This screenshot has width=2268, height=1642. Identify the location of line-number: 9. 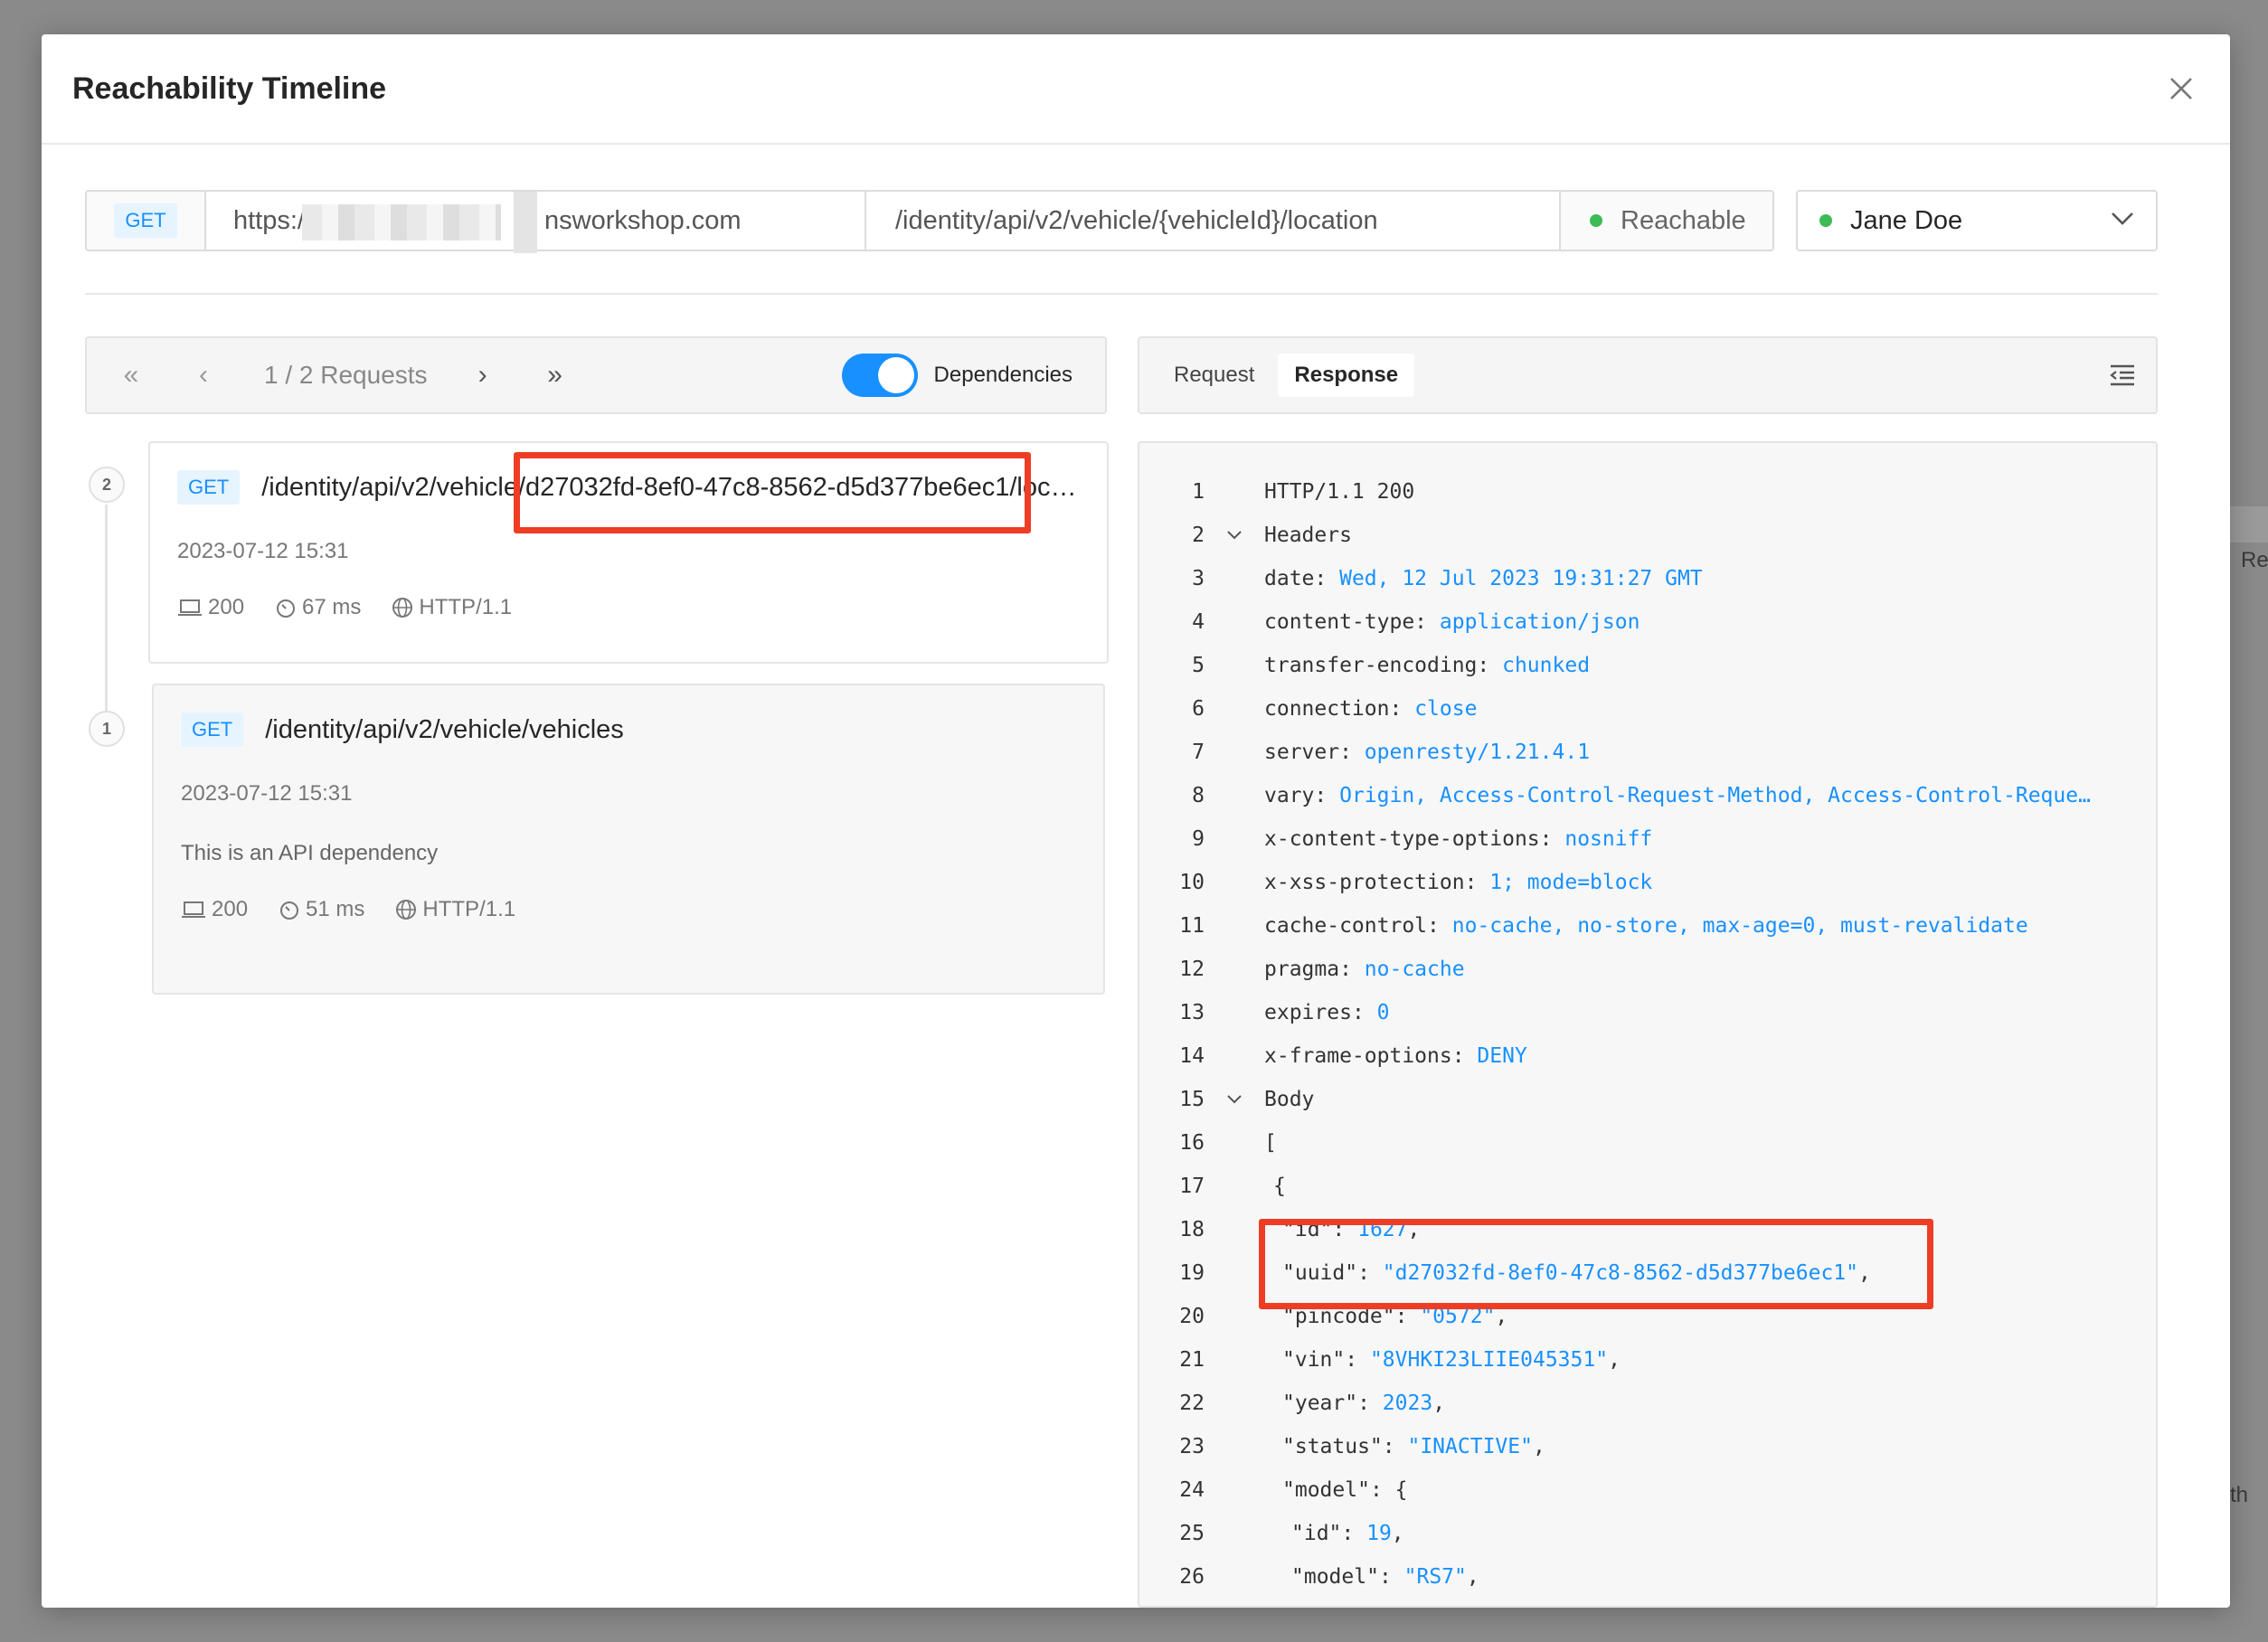
(1198, 839).